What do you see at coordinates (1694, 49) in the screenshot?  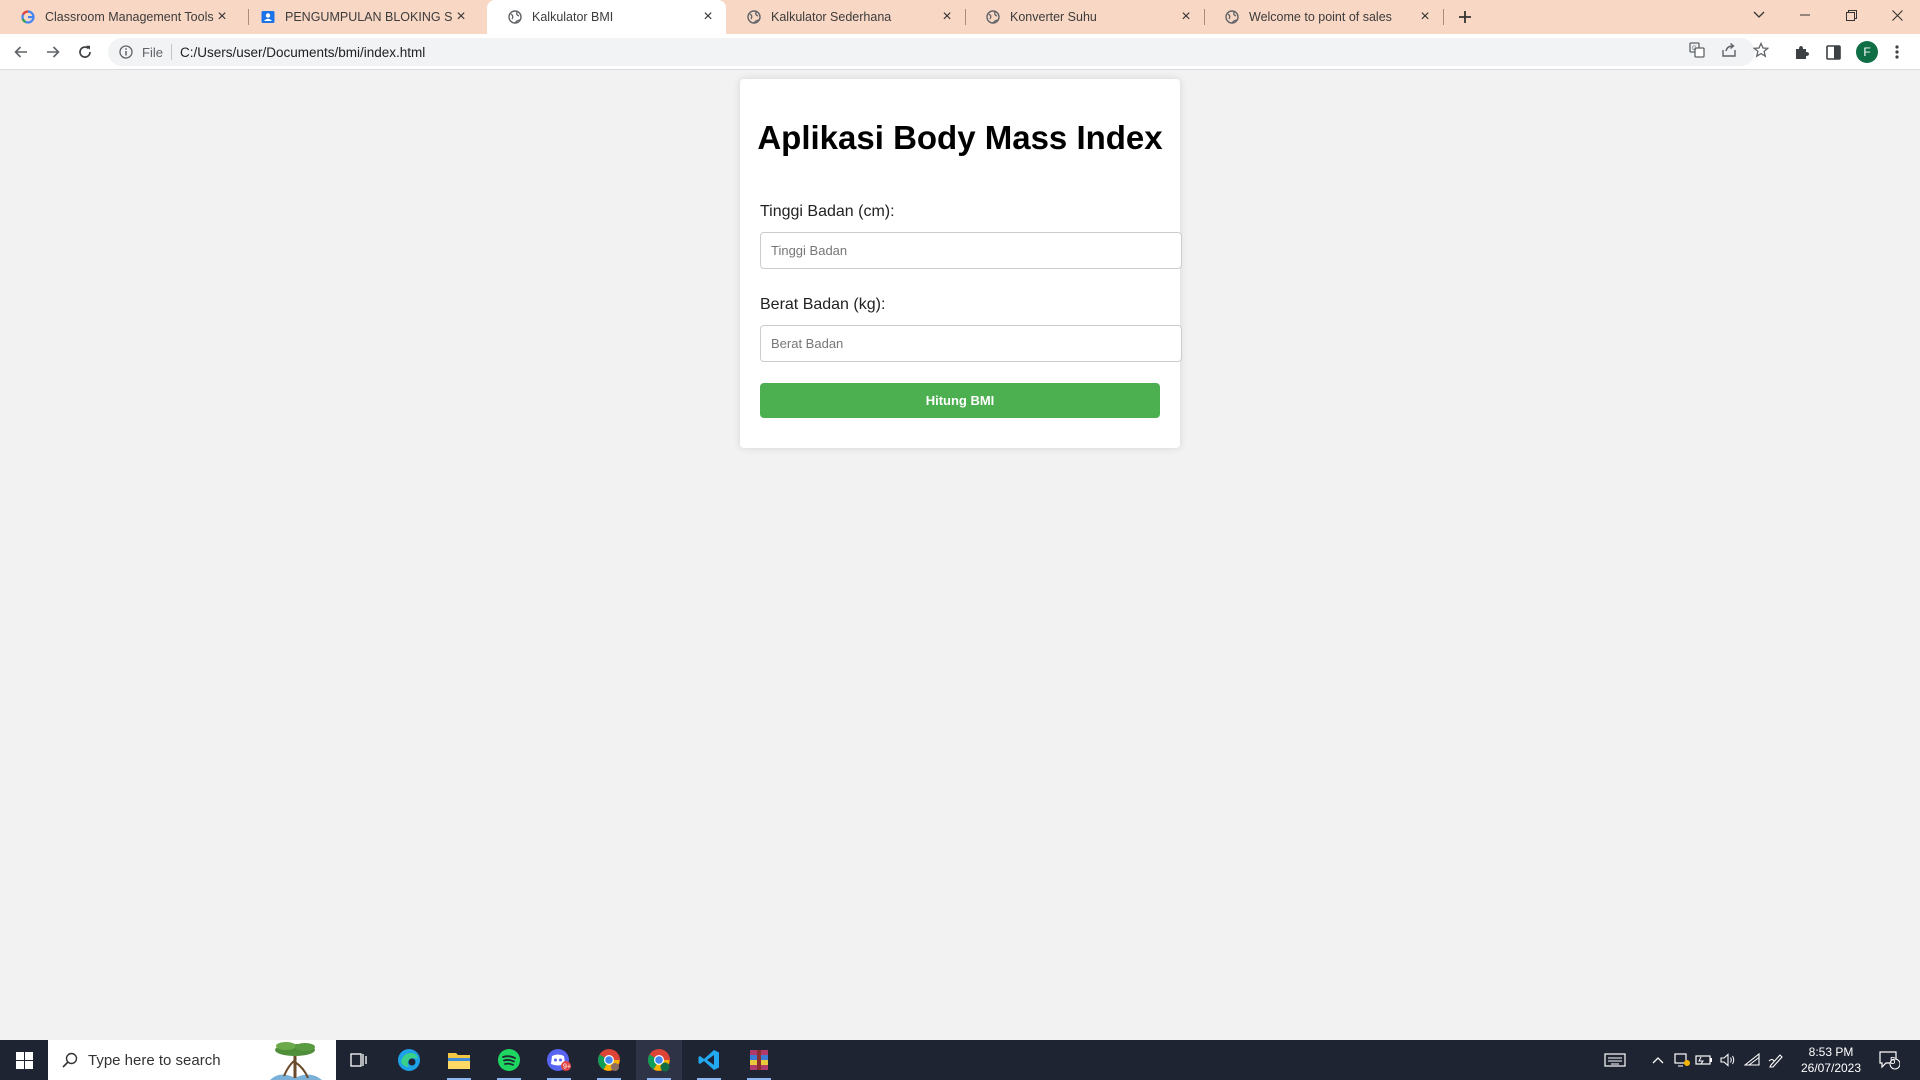 I see `svg-text: G` at bounding box center [1694, 49].